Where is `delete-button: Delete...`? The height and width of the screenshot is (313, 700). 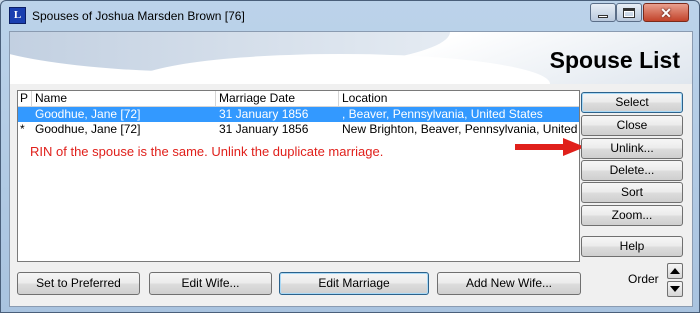
delete-button: Delete... is located at coordinates (632, 170).